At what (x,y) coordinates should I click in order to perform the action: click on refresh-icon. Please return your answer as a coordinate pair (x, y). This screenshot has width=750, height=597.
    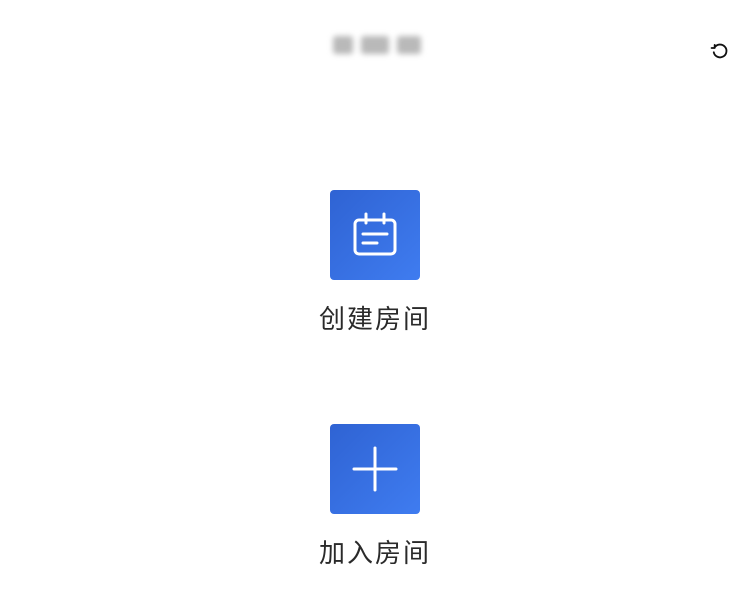
    Looking at the image, I should click on (719, 51).